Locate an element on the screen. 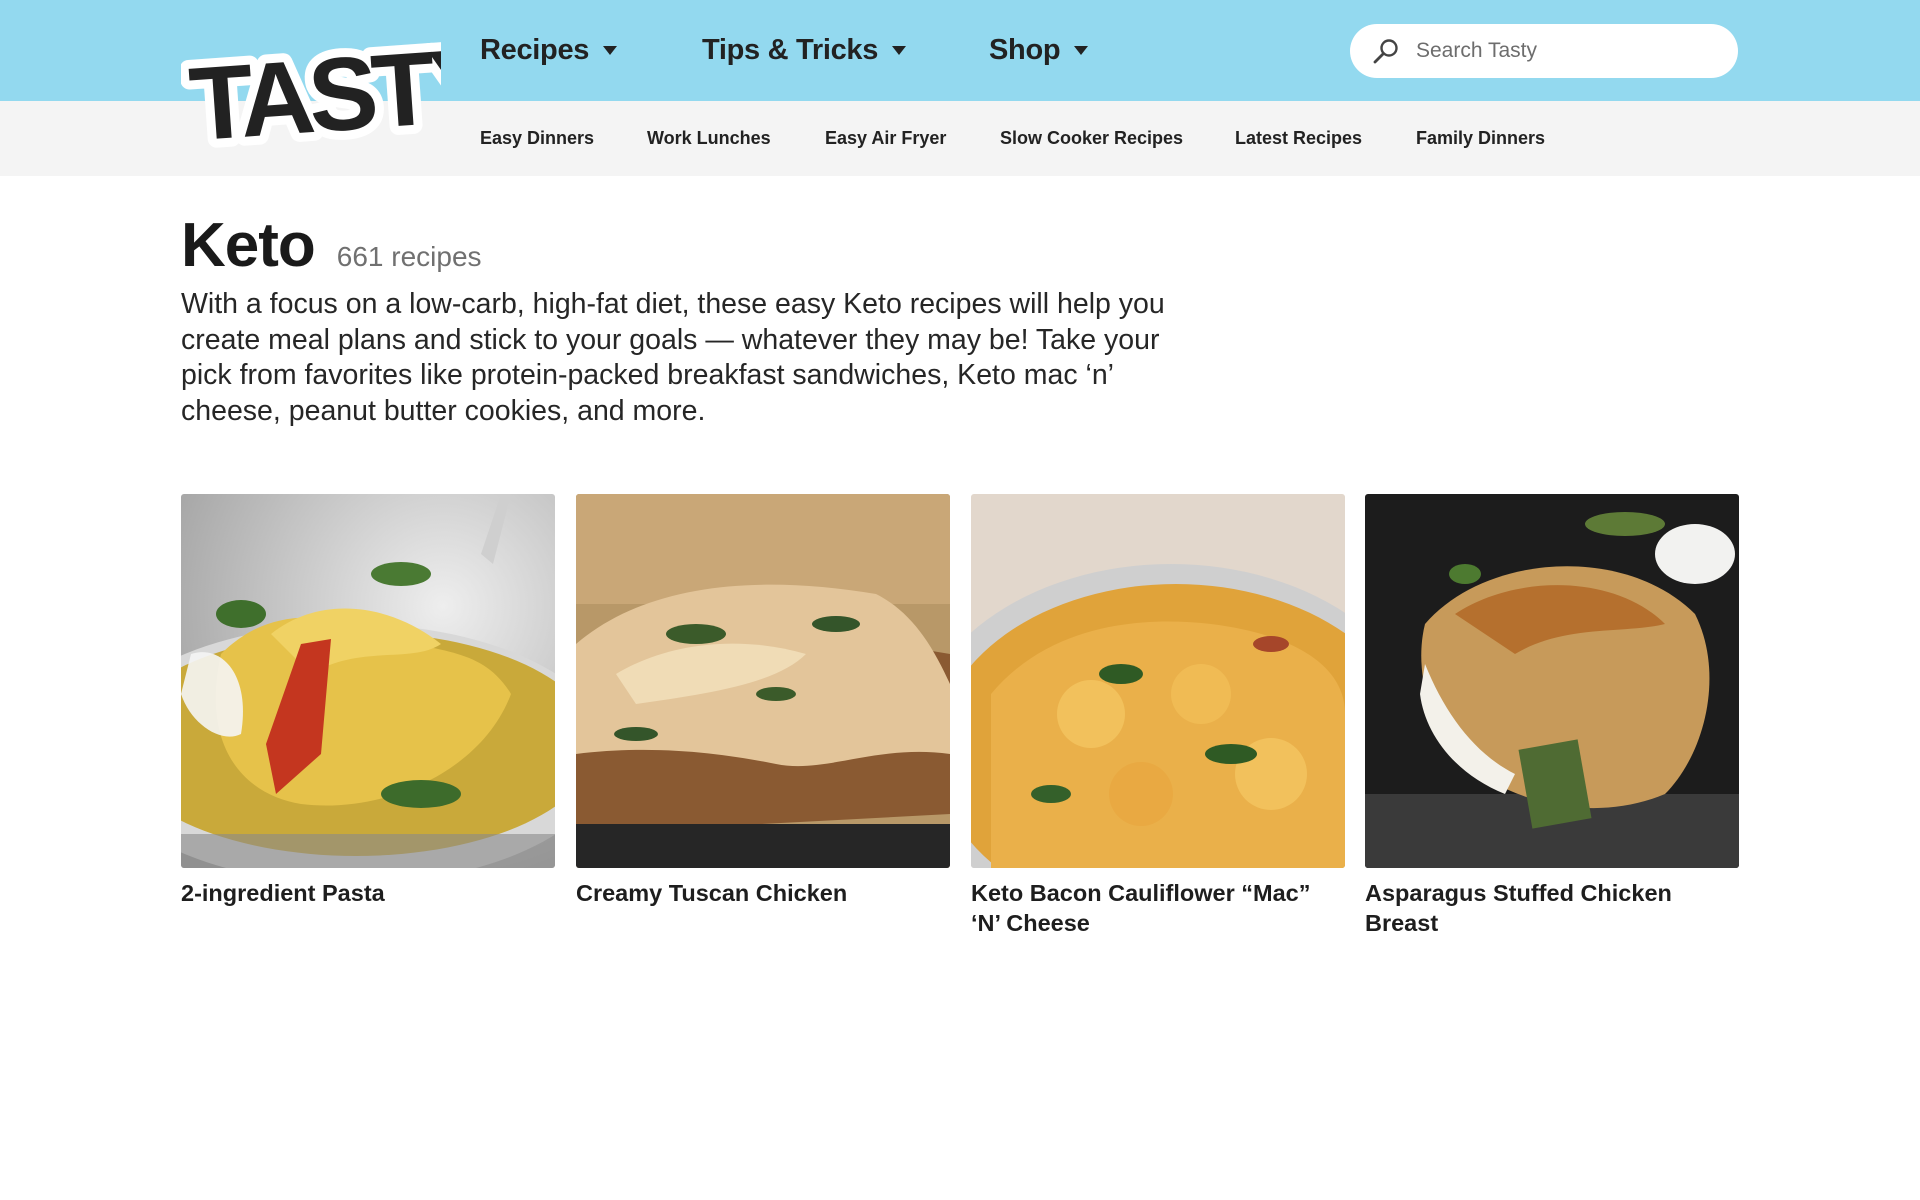 Image resolution: width=1920 pixels, height=1200 pixels. nav-recipes-label: Recipes is located at coordinates (535, 50).